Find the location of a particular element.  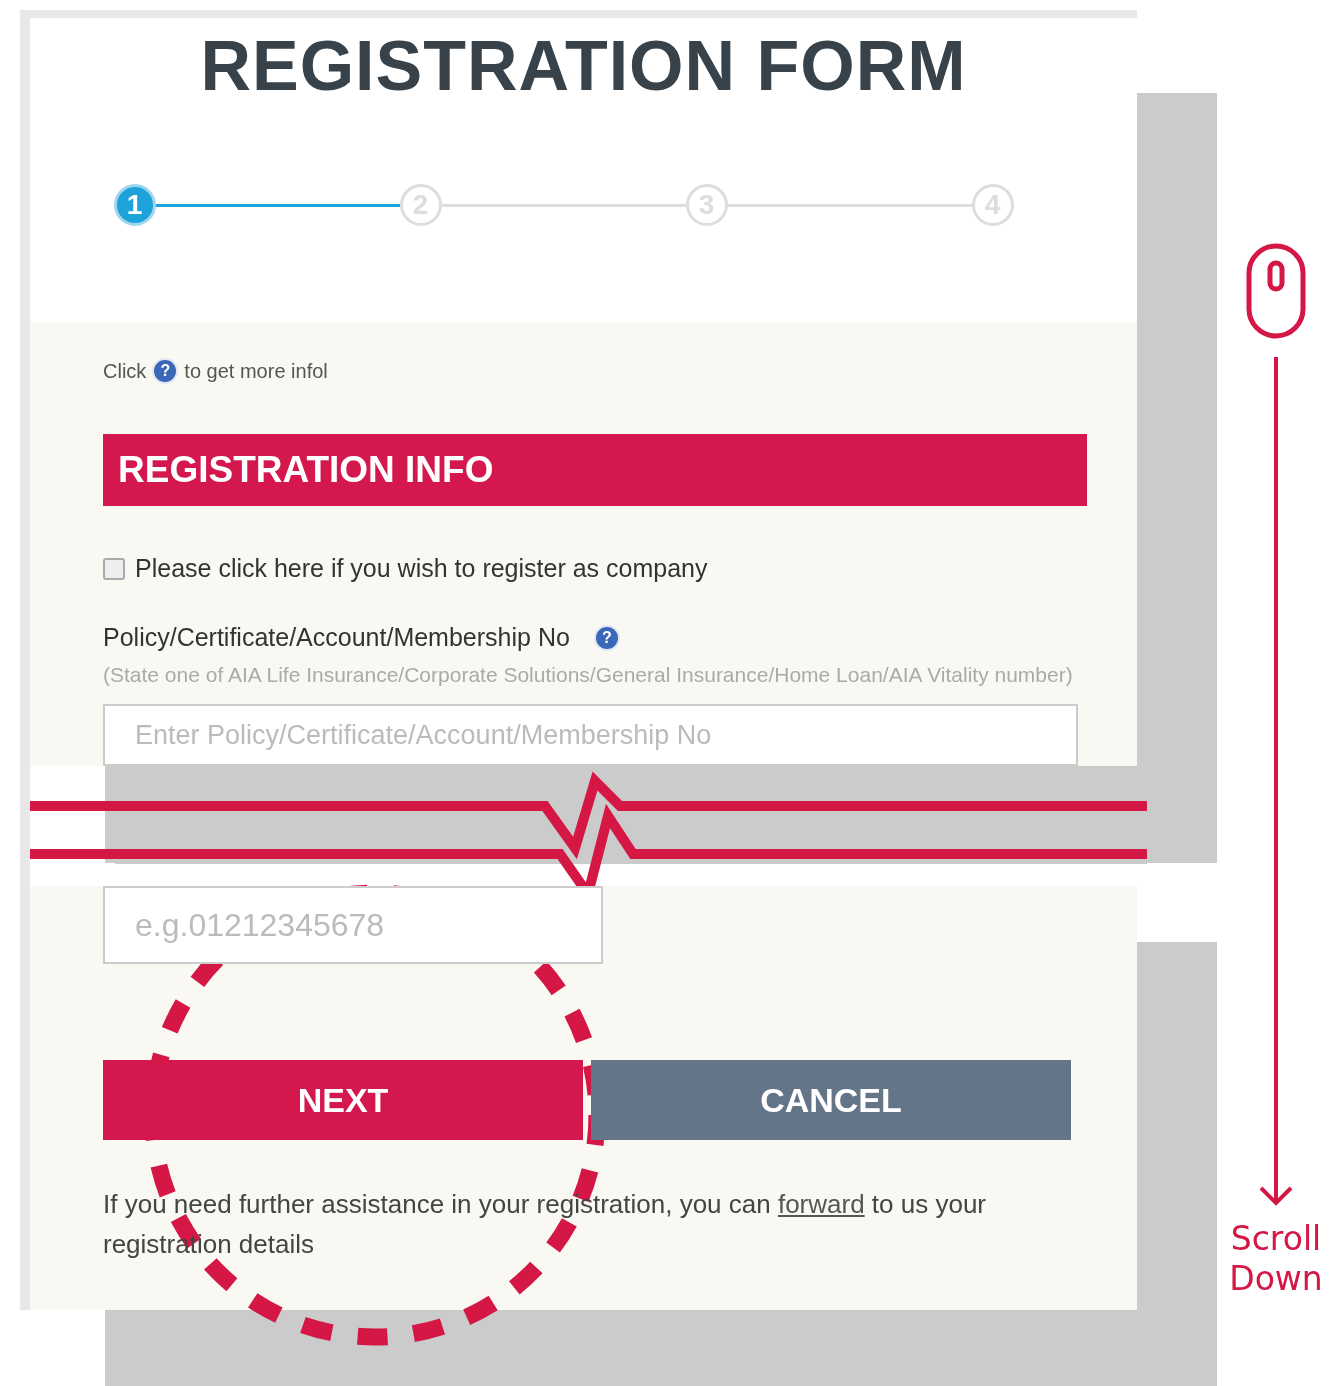

scroll-down-label: Scroll Down is located at coordinates (1276, 1259).